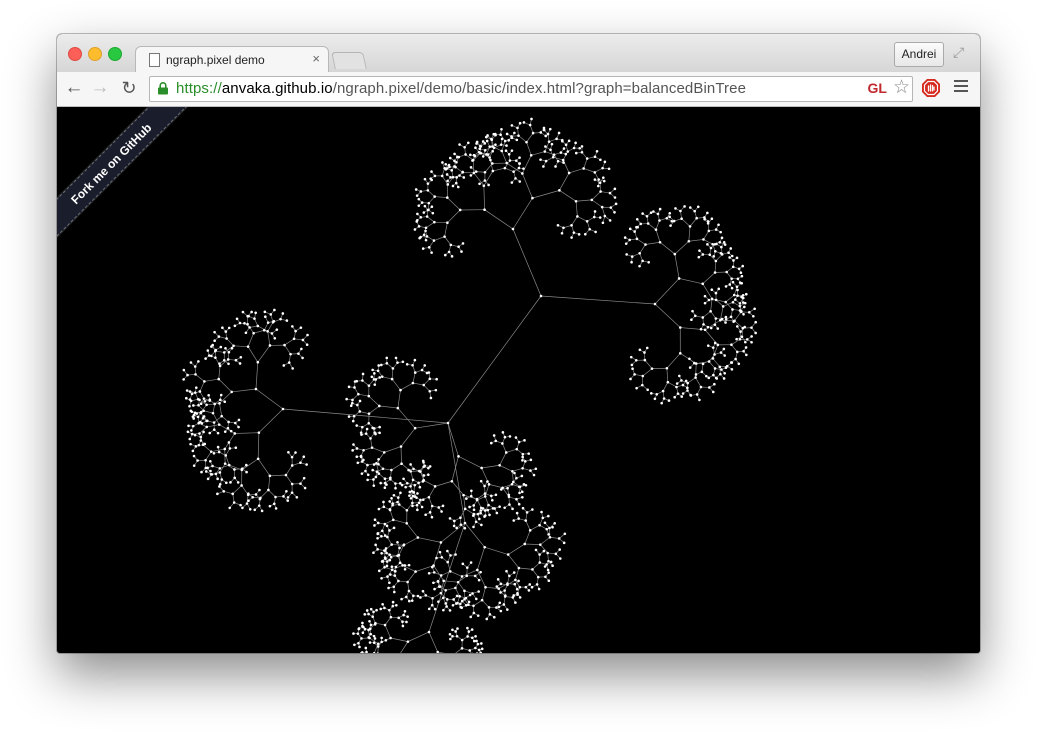  I want to click on new-tab-button, so click(349, 60).